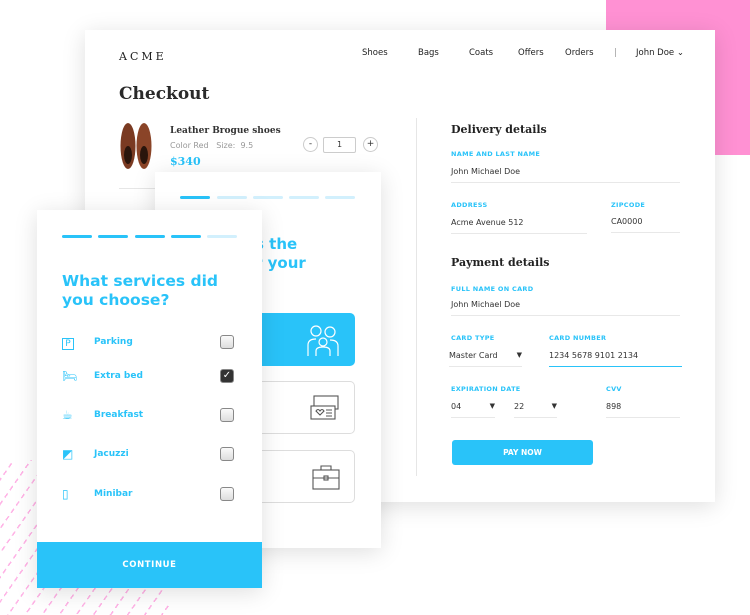  Describe the element at coordinates (324, 407) in the screenshot. I see `tickets-icon` at that location.